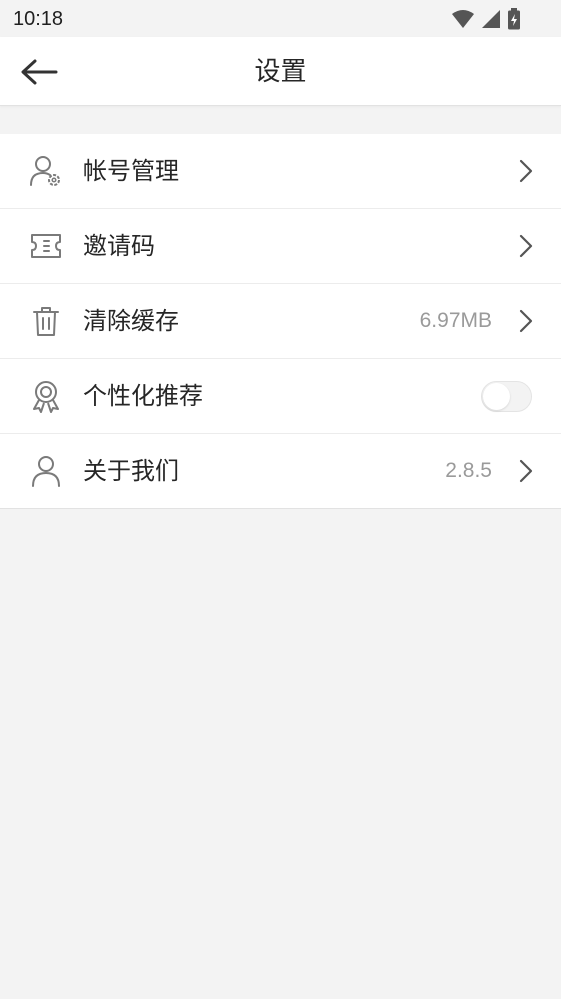 Image resolution: width=561 pixels, height=999 pixels. I want to click on battery-charging-icon, so click(514, 19).